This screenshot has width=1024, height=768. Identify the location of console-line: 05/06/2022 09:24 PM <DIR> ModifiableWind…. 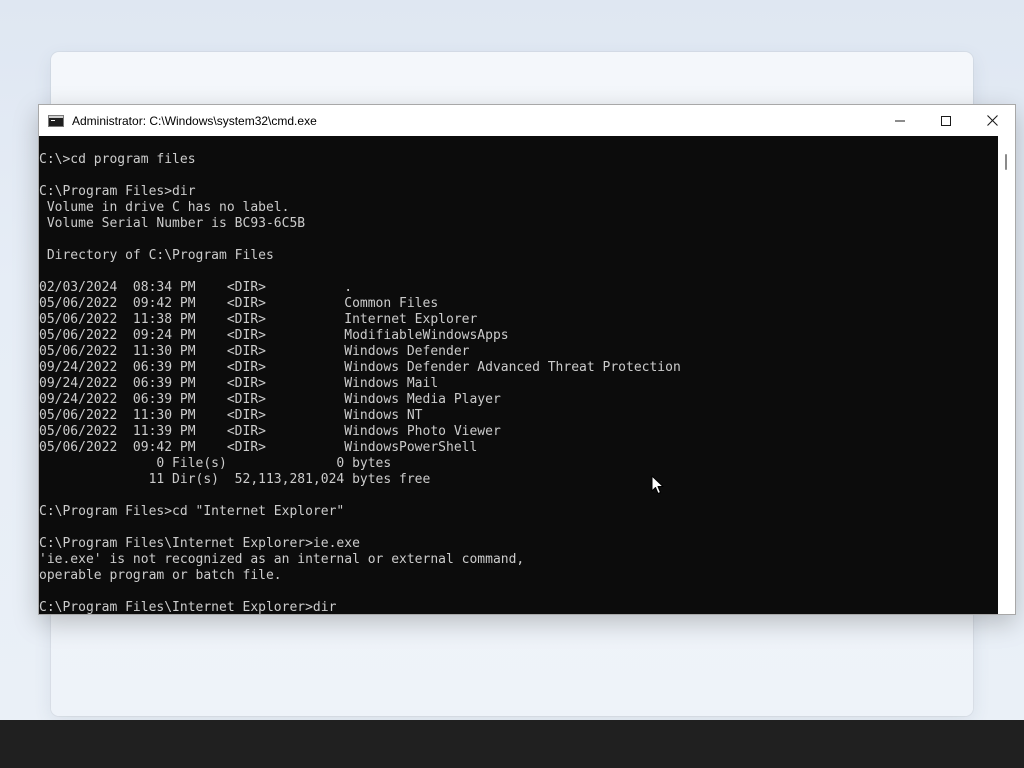
(274, 335).